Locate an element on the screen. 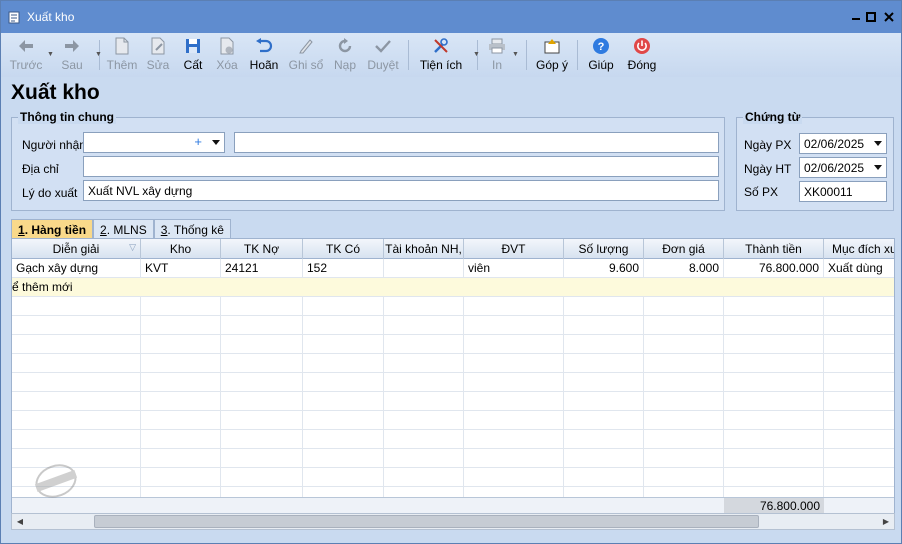 This screenshot has width=902, height=544. column-header: TK Có is located at coordinates (343, 249).